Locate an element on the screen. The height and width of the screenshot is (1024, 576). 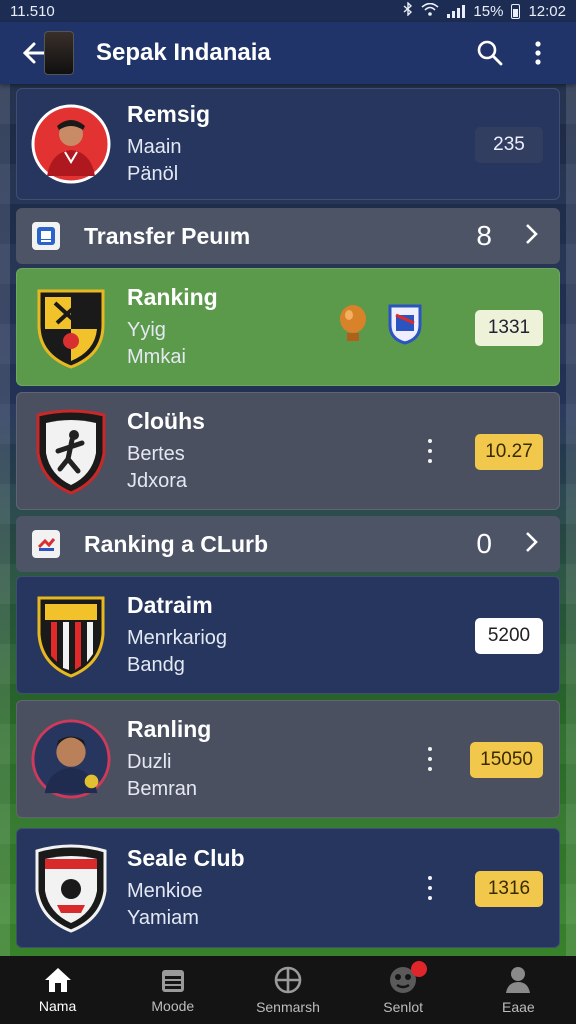
nav-label: Nama is located at coordinates (57, 1006).